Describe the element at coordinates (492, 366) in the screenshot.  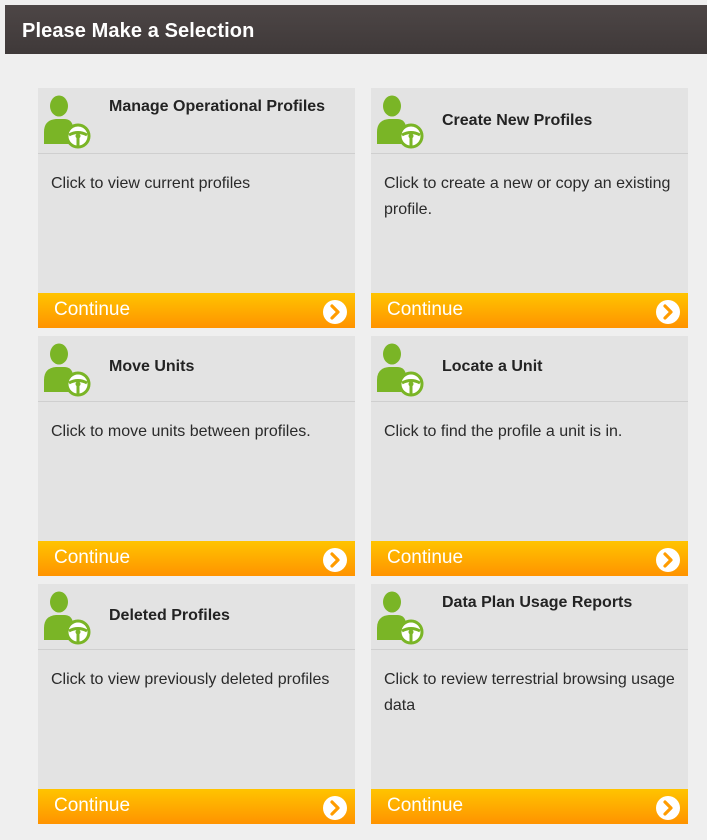
I see `card-title: Locate a Unit` at that location.